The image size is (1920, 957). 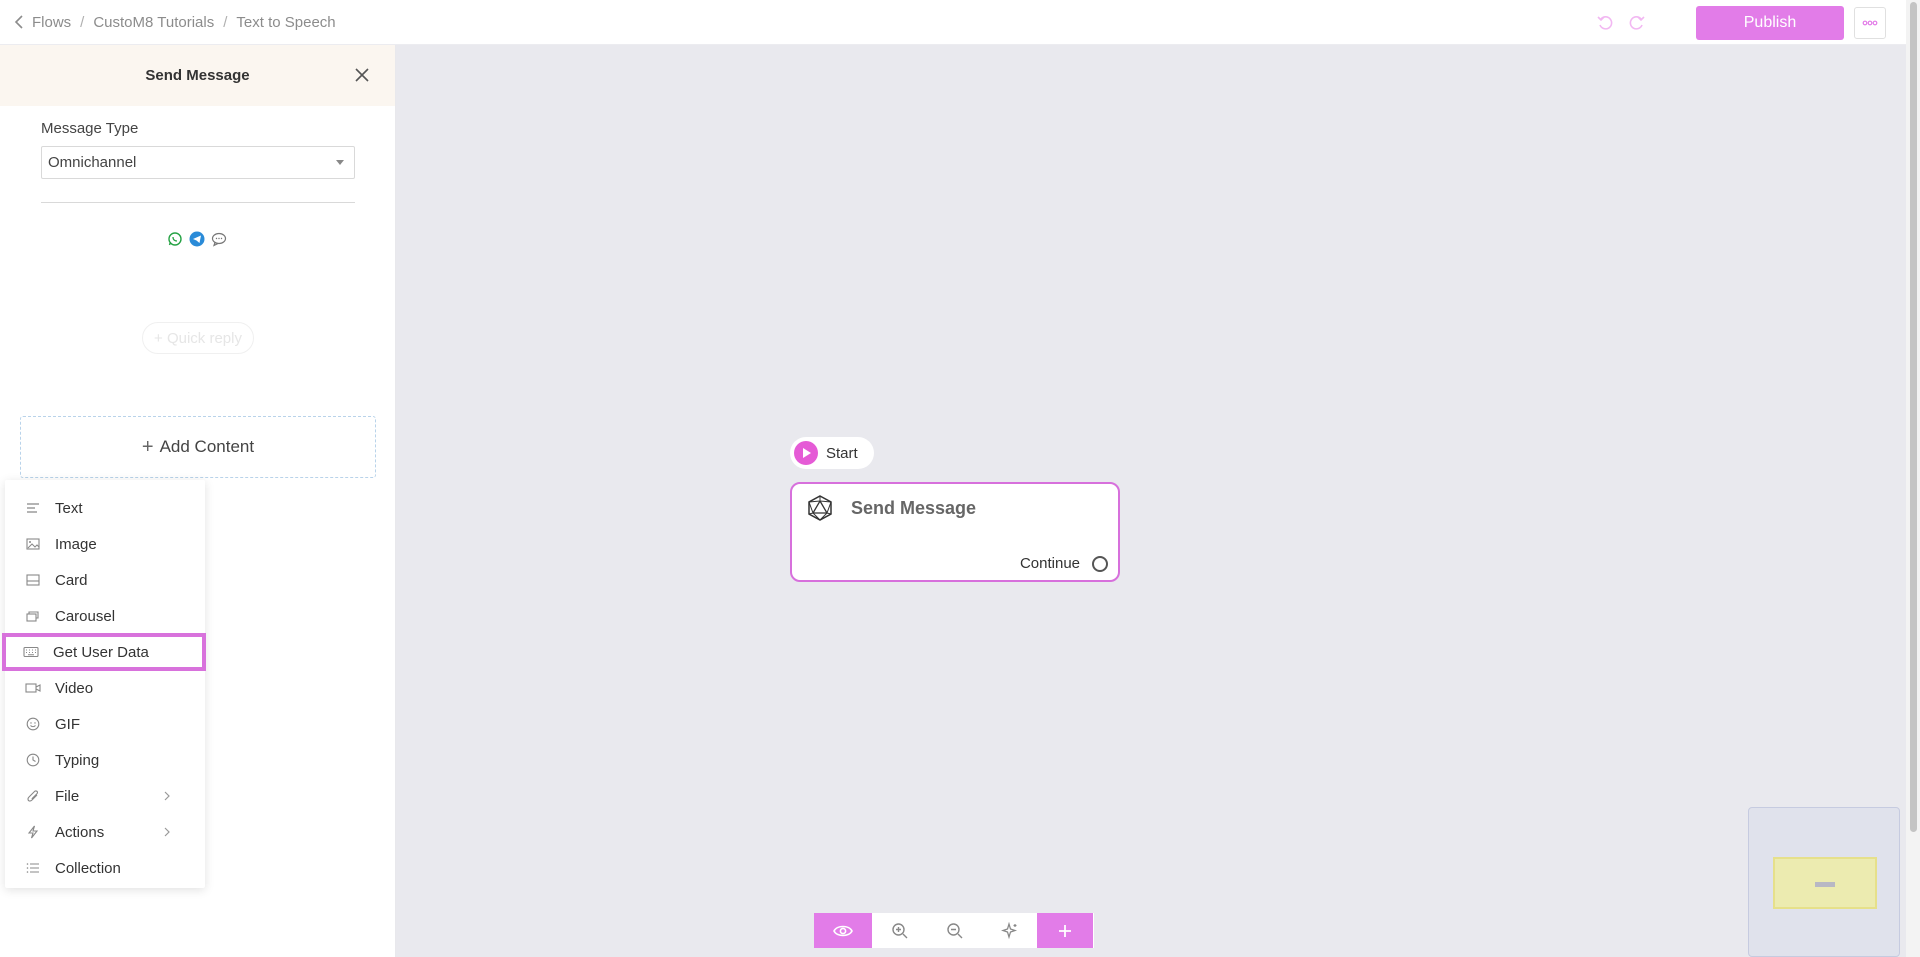 What do you see at coordinates (31, 652) in the screenshot?
I see `keyboard-icon` at bounding box center [31, 652].